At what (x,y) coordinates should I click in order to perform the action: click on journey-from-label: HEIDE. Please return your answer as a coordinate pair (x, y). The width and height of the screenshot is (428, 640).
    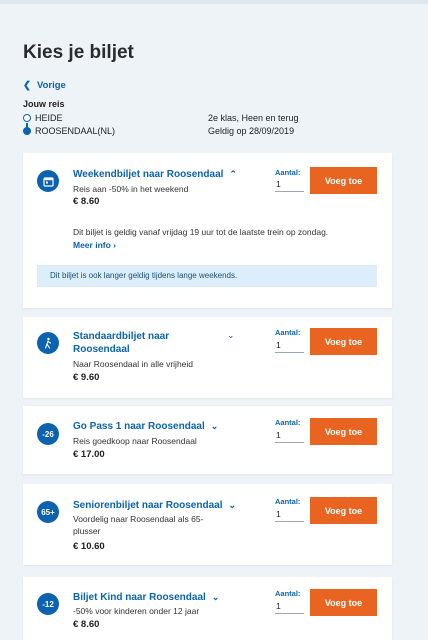
    Looking at the image, I should click on (49, 118).